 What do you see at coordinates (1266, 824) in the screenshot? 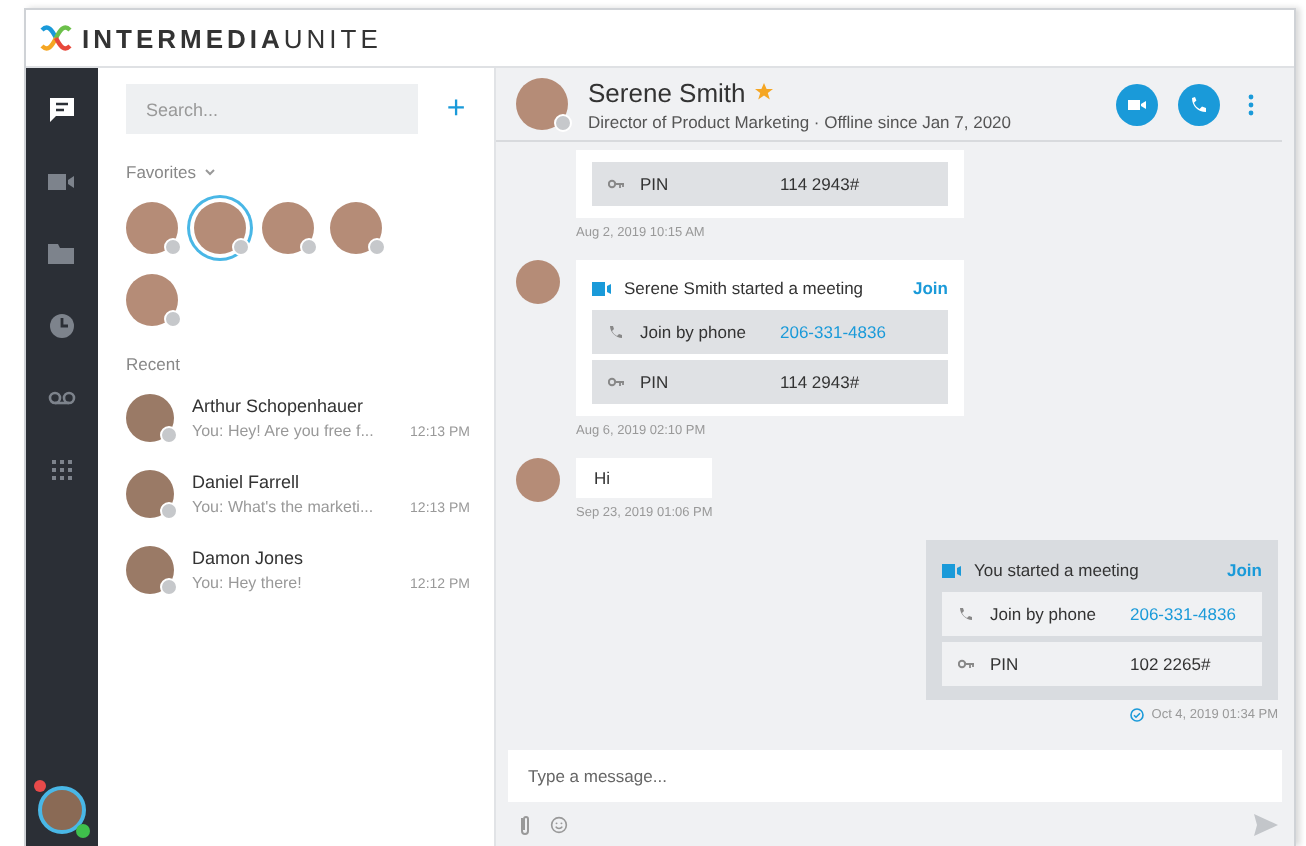
I see `send-icon` at bounding box center [1266, 824].